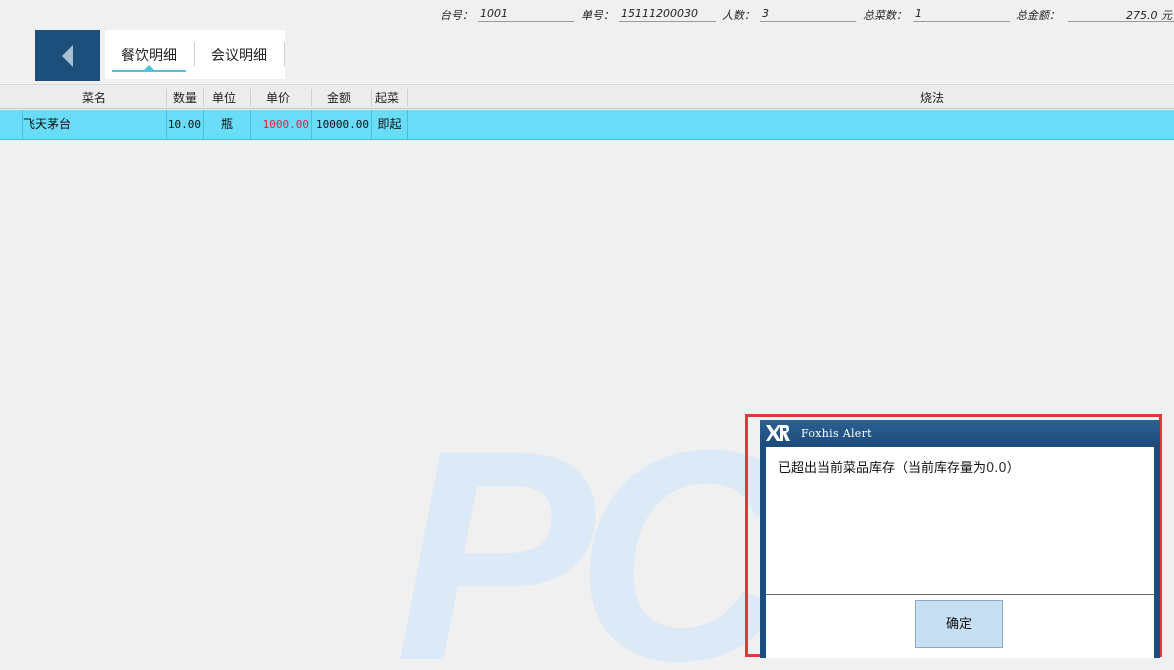  Describe the element at coordinates (1038, 15) in the screenshot. I see `total-amount-label: 总金额：` at that location.